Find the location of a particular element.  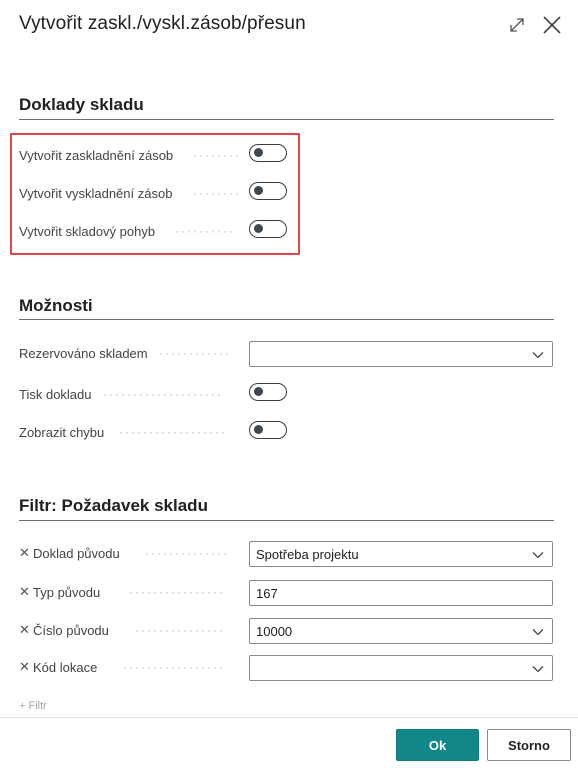

field-label: Číslo původu is located at coordinates (71, 630).